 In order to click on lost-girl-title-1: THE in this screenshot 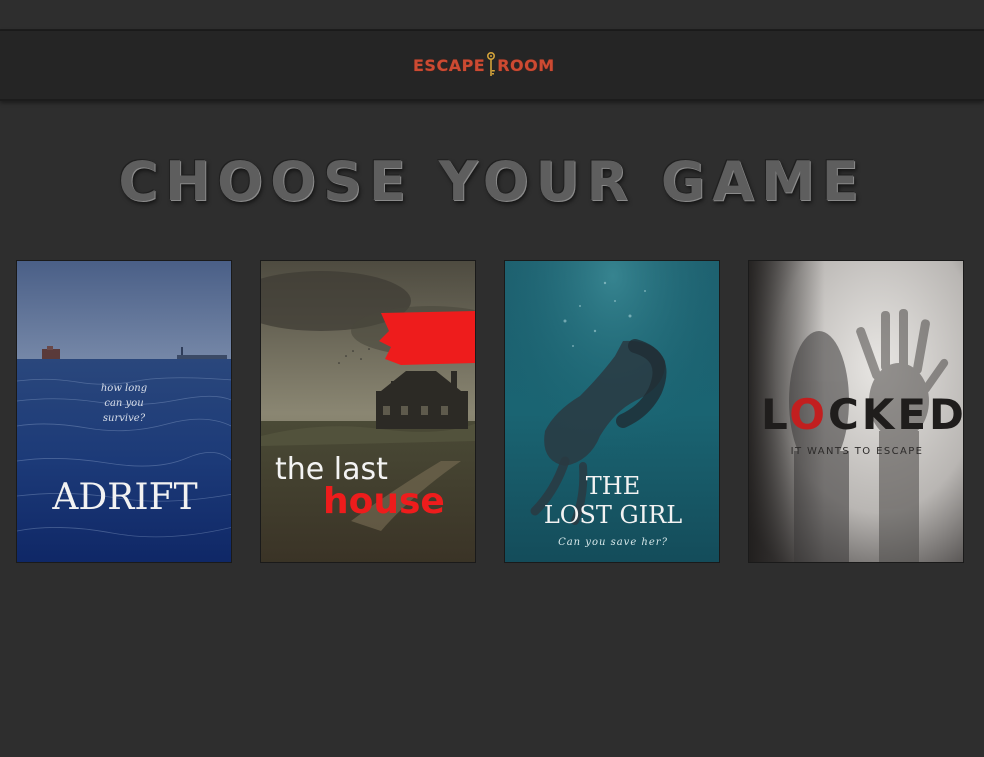, I will do `click(613, 486)`.